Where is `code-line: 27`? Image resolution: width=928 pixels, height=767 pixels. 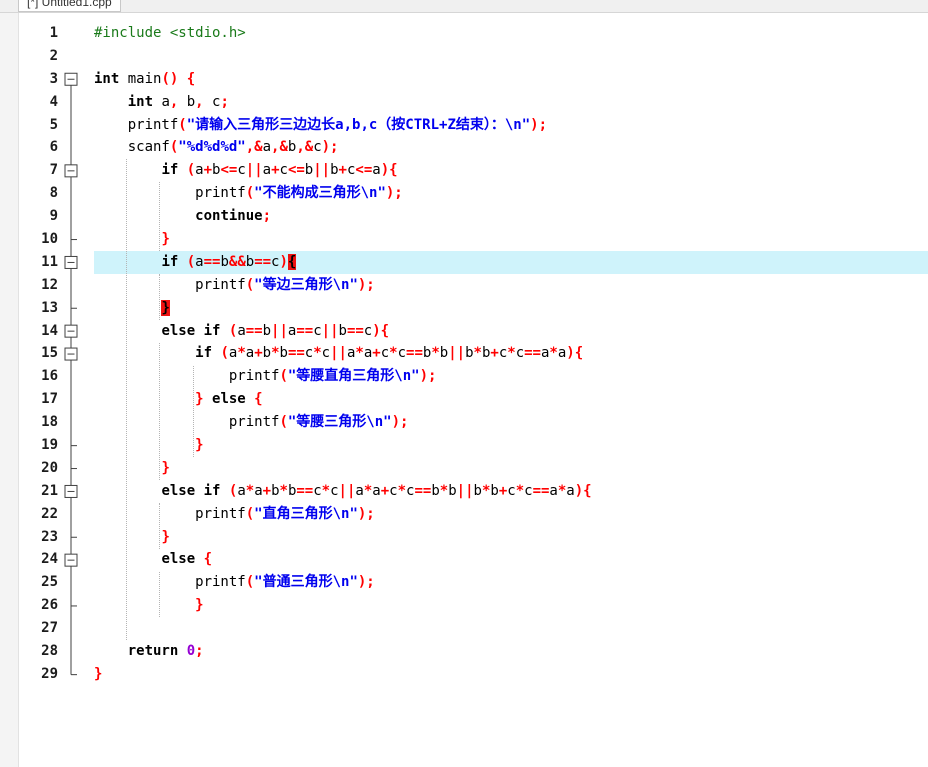
code-line: 27 is located at coordinates (473, 628).